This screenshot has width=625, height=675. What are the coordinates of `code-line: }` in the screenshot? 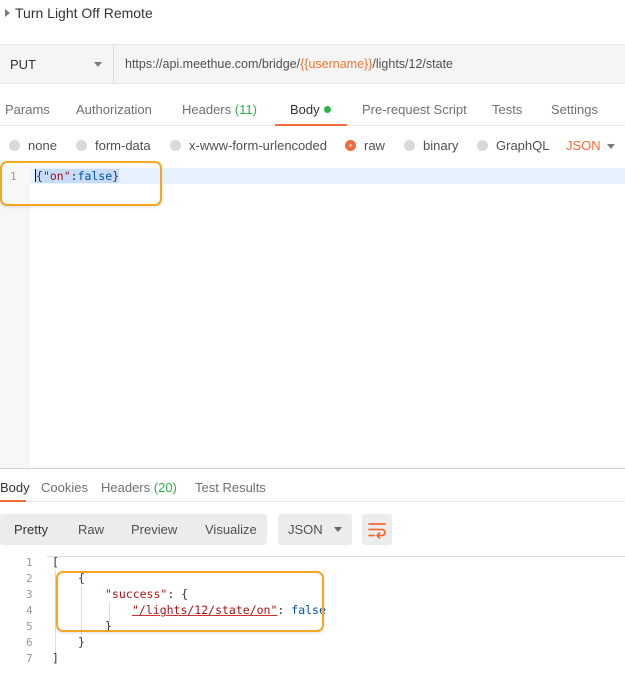 It's located at (81, 642).